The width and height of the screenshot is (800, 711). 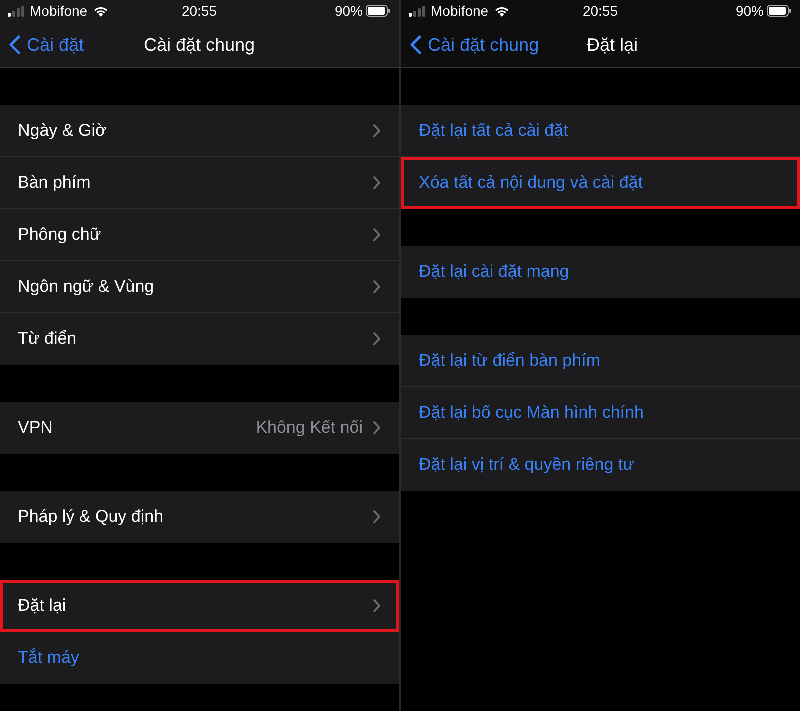 I want to click on back-button: Cài đặt chung, so click(x=470, y=45).